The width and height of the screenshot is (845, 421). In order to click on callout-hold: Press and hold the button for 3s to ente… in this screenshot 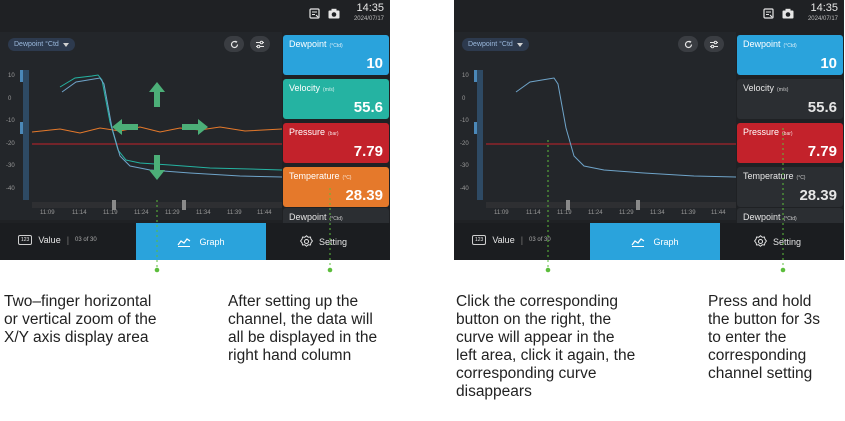, I will do `click(764, 338)`.